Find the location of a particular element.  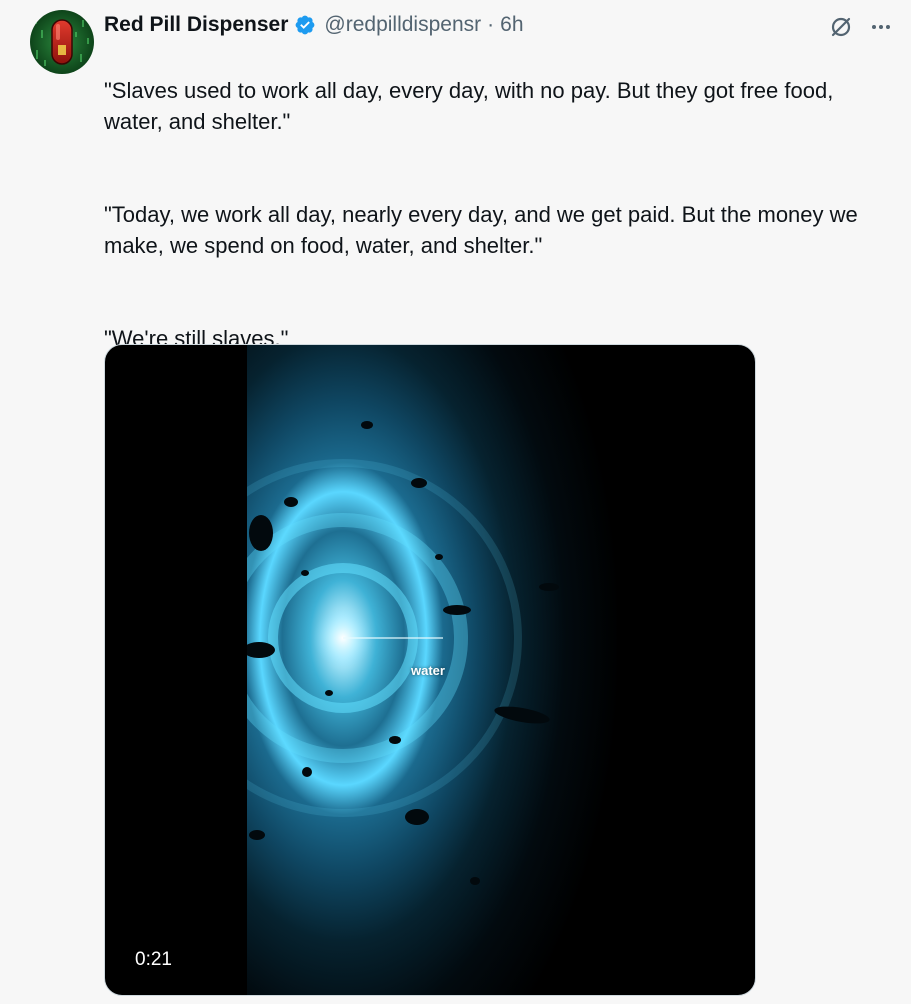

video-caption: water is located at coordinates (428, 670).